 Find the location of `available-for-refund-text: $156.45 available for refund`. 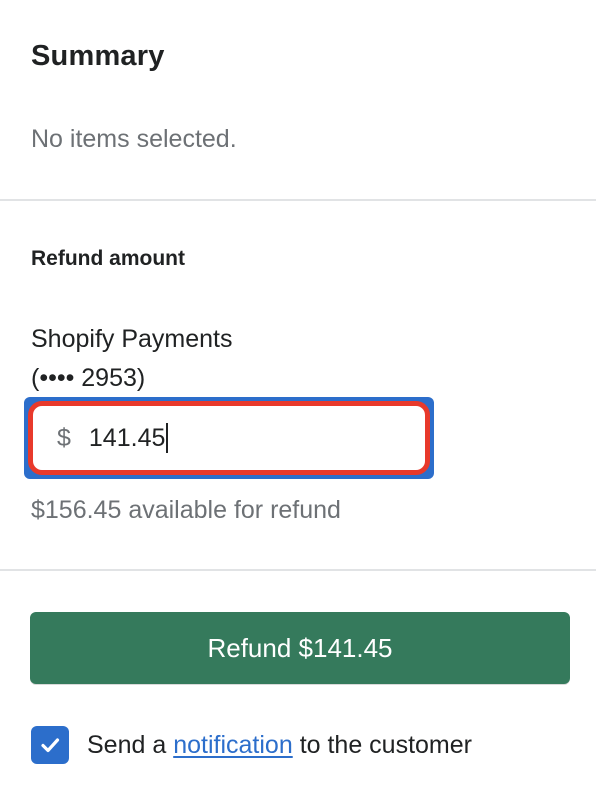

available-for-refund-text: $156.45 available for refund is located at coordinates (186, 510).